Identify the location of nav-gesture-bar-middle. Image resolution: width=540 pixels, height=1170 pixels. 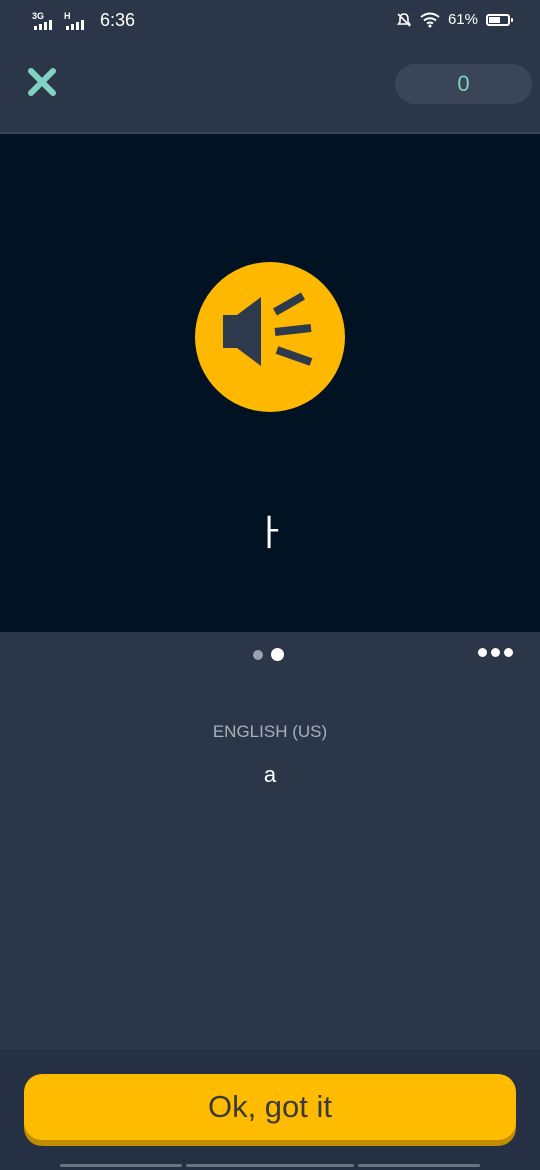
(270, 1165).